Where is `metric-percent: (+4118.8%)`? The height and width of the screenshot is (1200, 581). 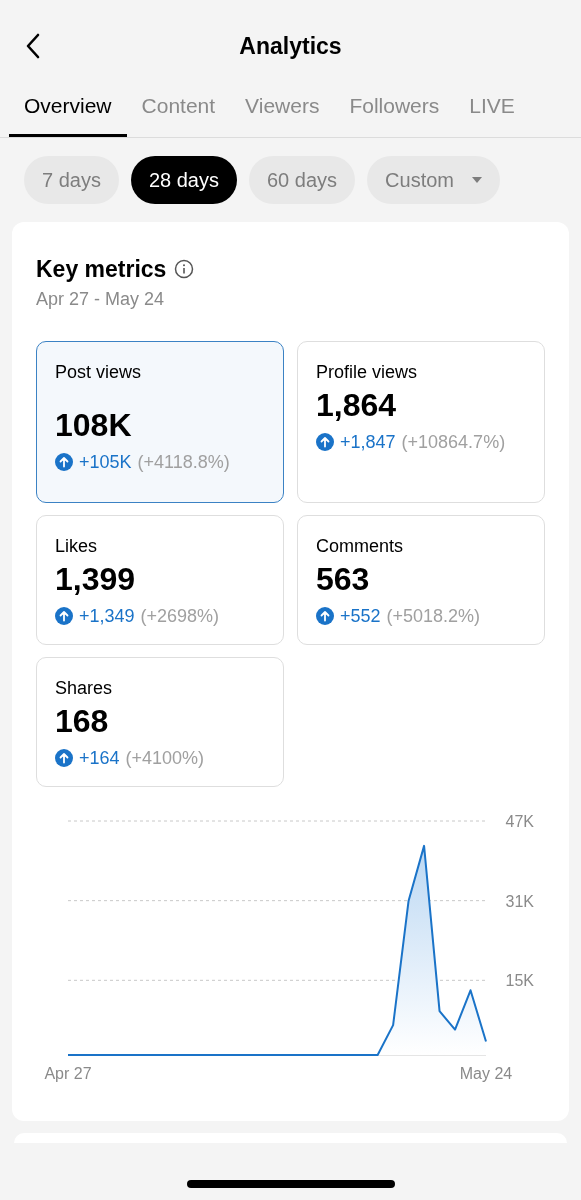
metric-percent: (+4118.8%) is located at coordinates (183, 462).